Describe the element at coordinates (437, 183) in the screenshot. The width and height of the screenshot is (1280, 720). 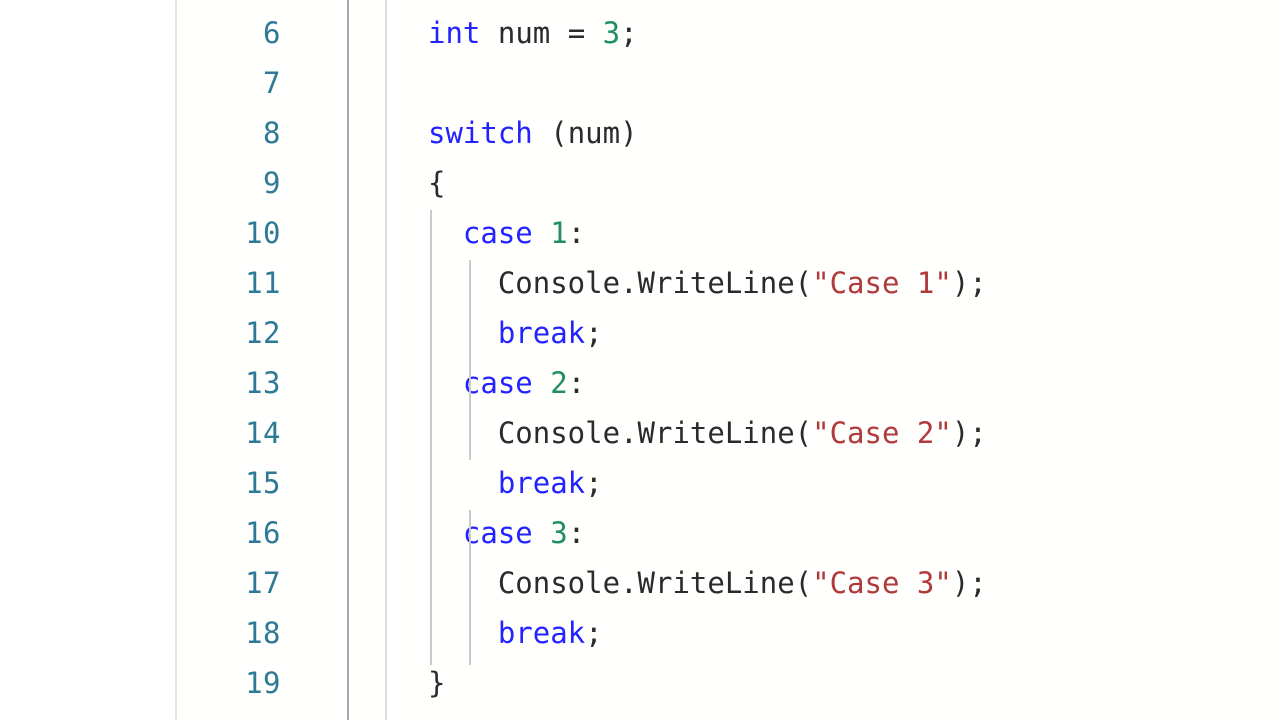
I see `token-pun: {` at that location.